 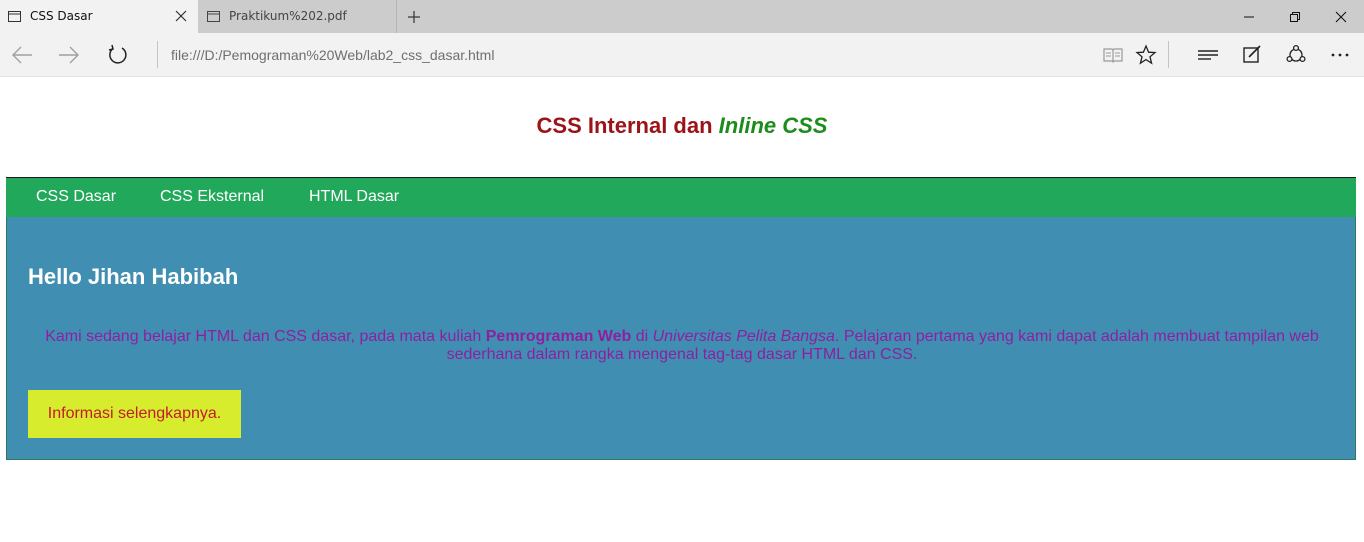 What do you see at coordinates (22, 55) in the screenshot?
I see `back-icon` at bounding box center [22, 55].